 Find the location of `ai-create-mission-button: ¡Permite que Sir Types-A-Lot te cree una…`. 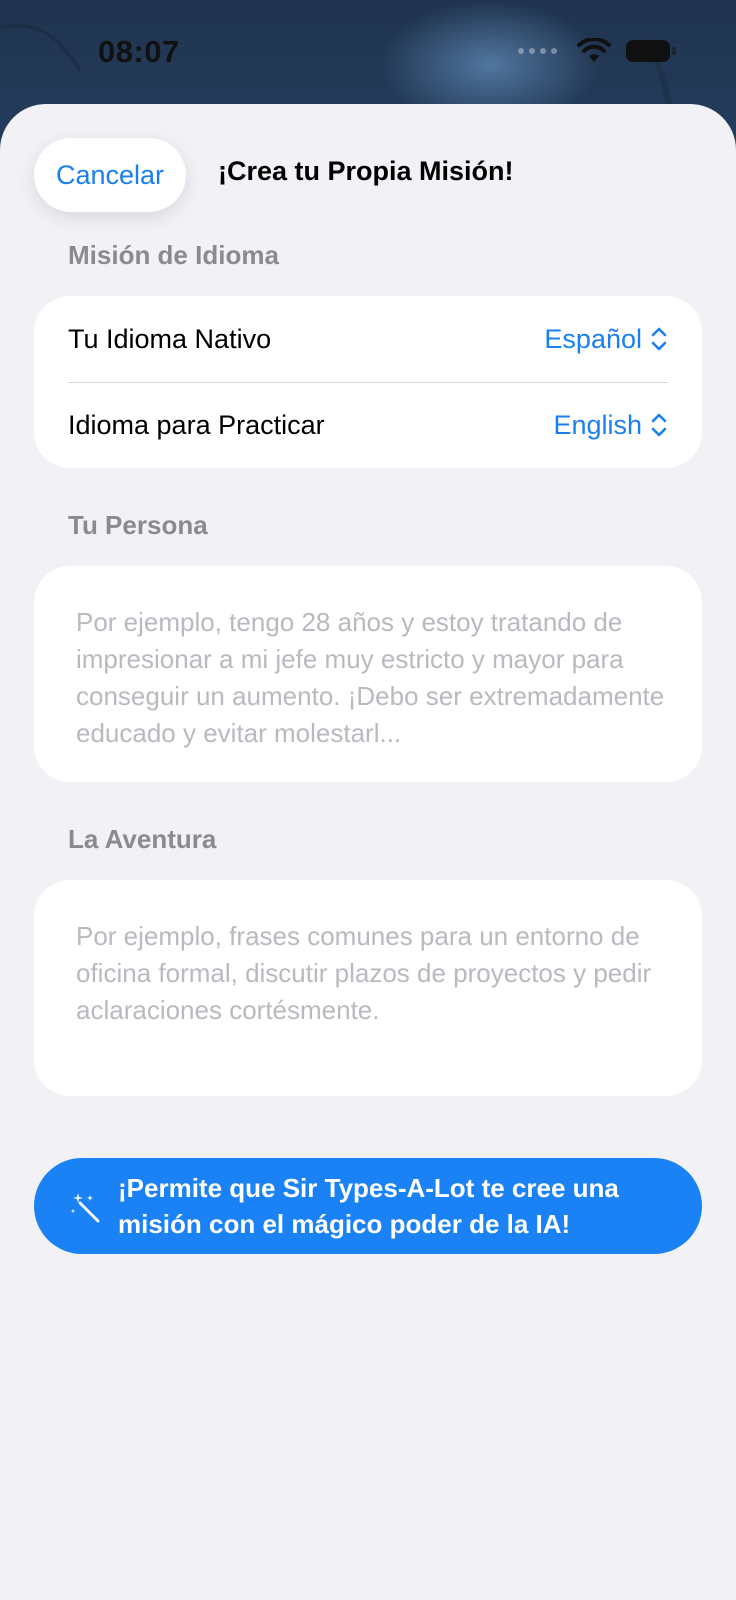

ai-create-mission-button: ¡Permite que Sir Types-A-Lot te cree una… is located at coordinates (368, 1206).